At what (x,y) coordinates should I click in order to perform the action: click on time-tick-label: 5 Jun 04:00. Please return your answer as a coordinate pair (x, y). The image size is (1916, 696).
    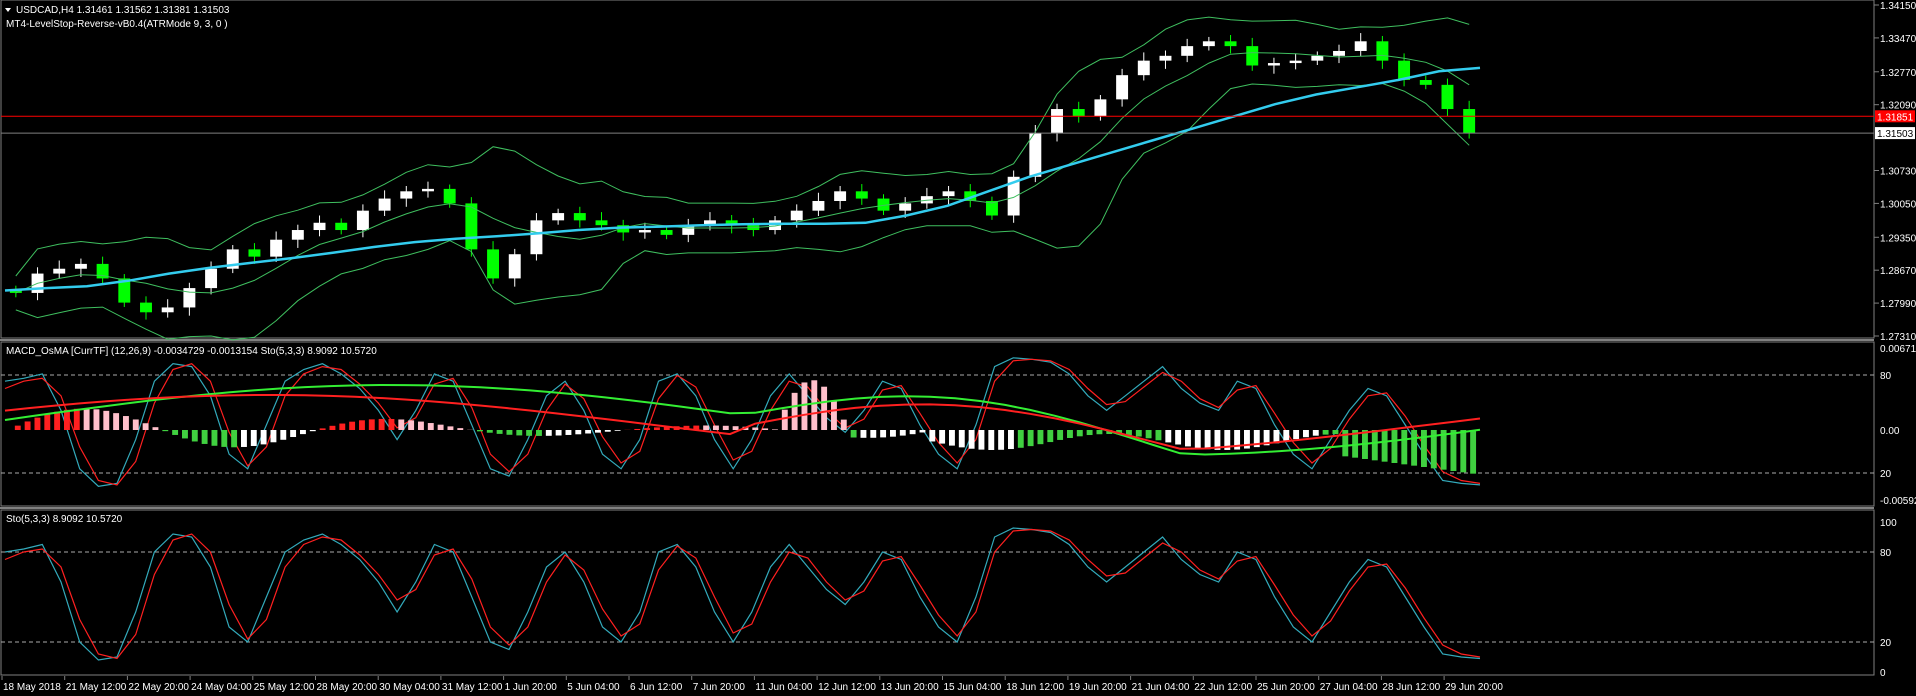
    Looking at the image, I should click on (593, 687).